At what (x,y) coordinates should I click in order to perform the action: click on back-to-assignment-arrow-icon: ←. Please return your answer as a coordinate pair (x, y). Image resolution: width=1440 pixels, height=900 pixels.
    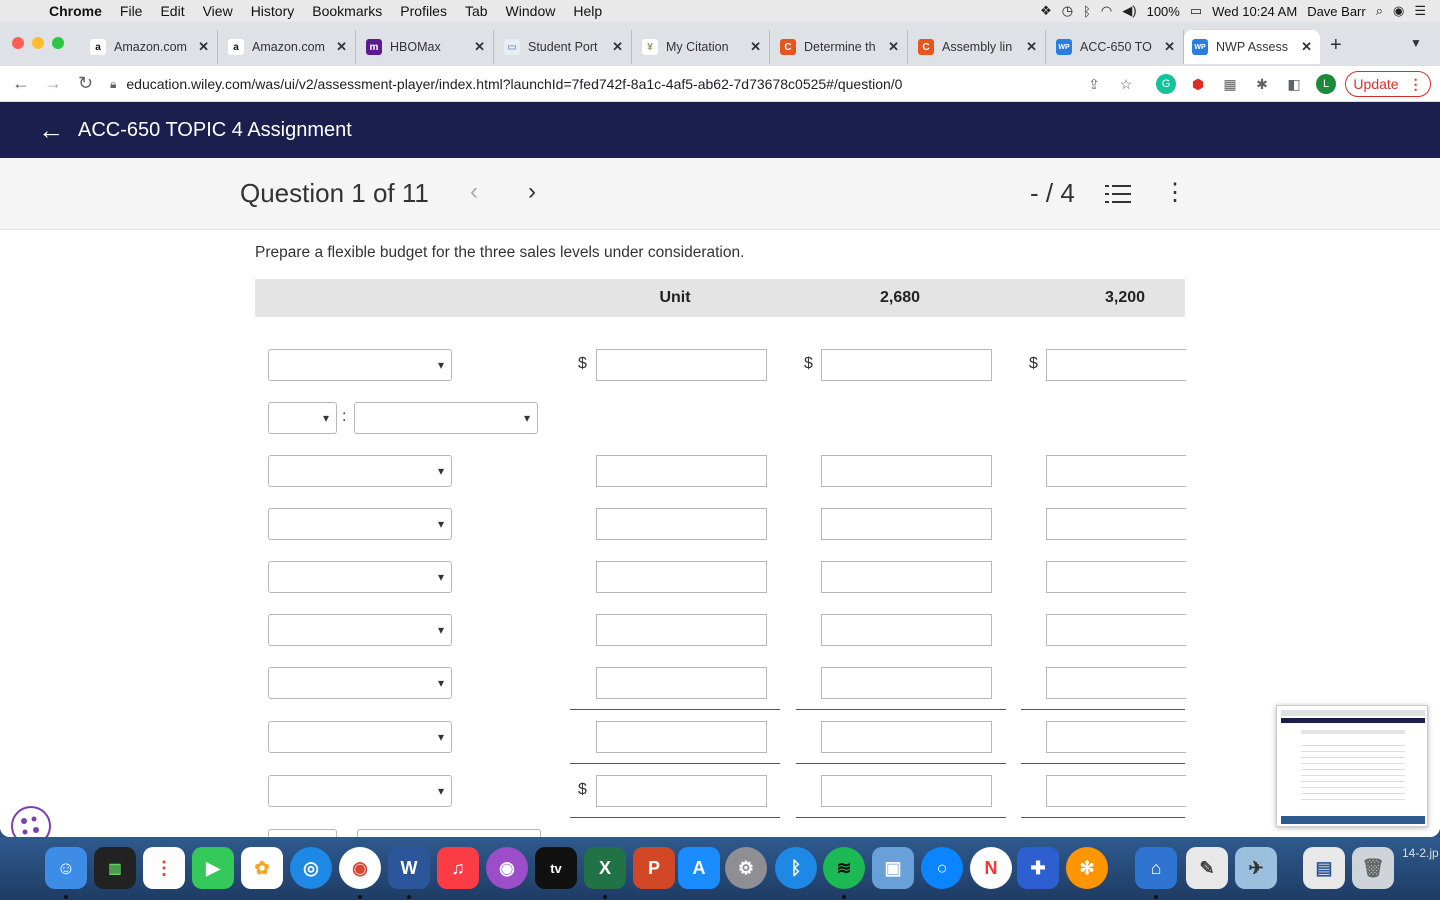
    Looking at the image, I should click on (53, 130).